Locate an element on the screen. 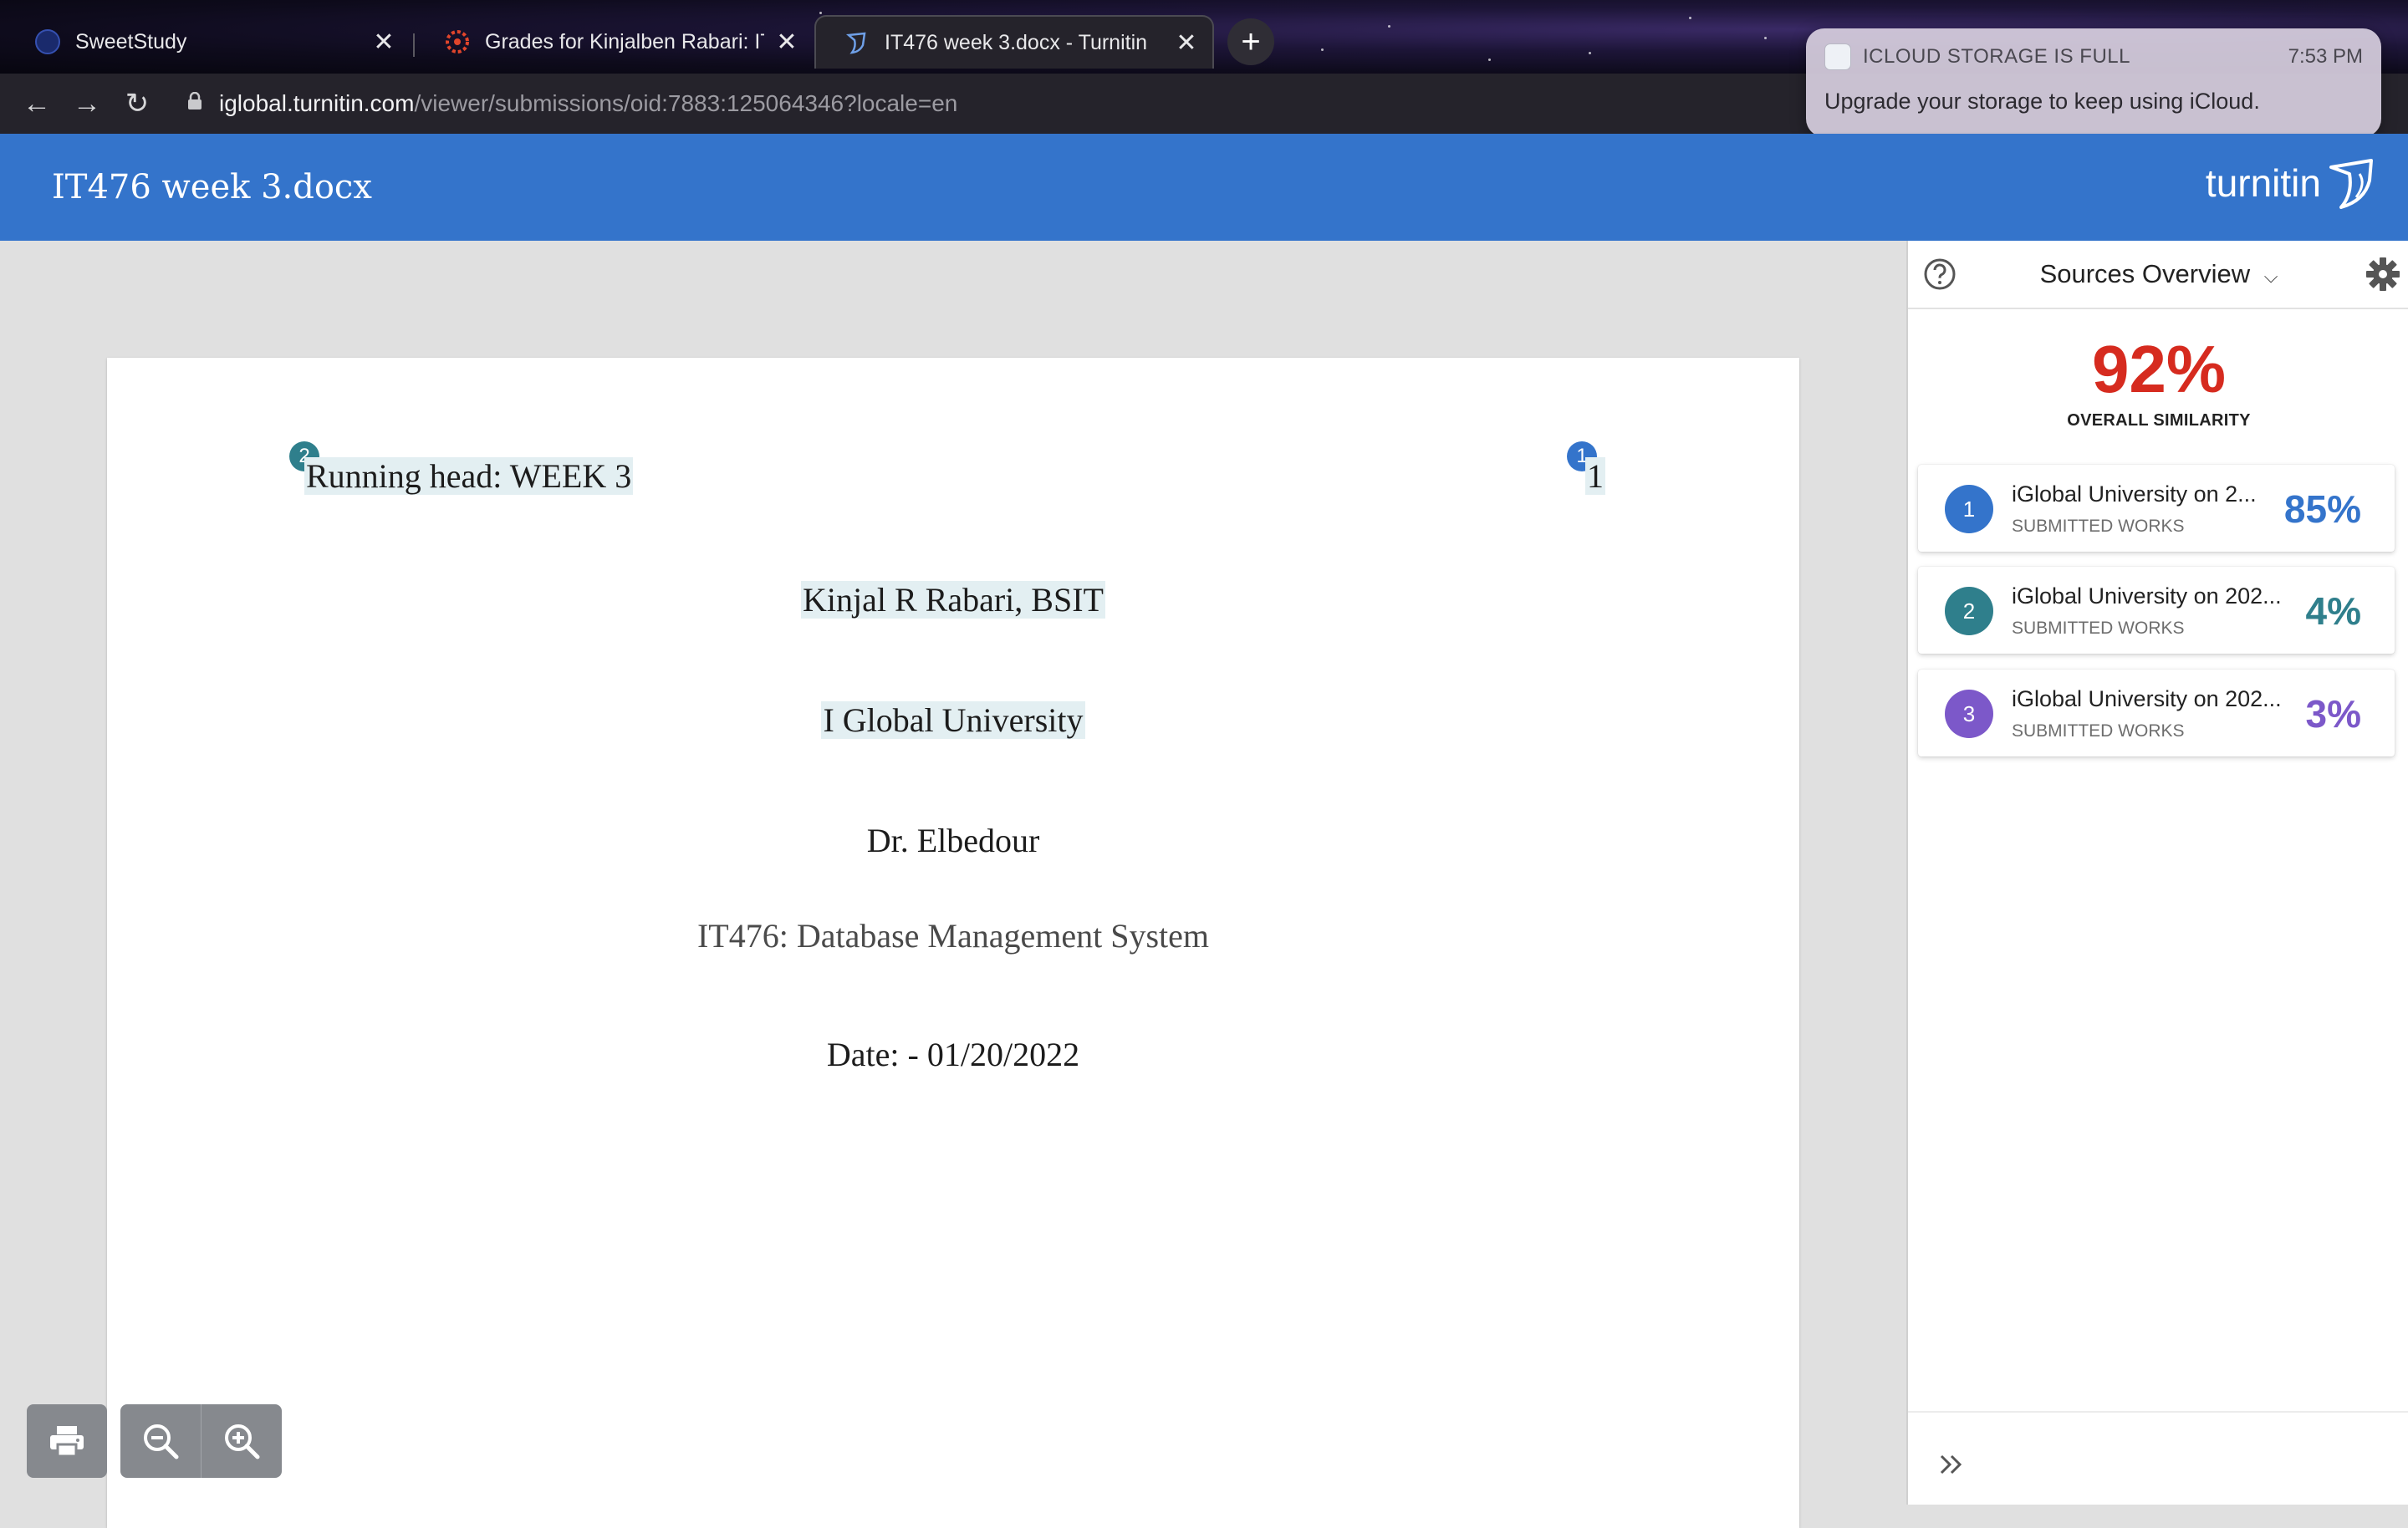 Image resolution: width=2408 pixels, height=1528 pixels. forward-arrow-icon: → is located at coordinates (87, 104).